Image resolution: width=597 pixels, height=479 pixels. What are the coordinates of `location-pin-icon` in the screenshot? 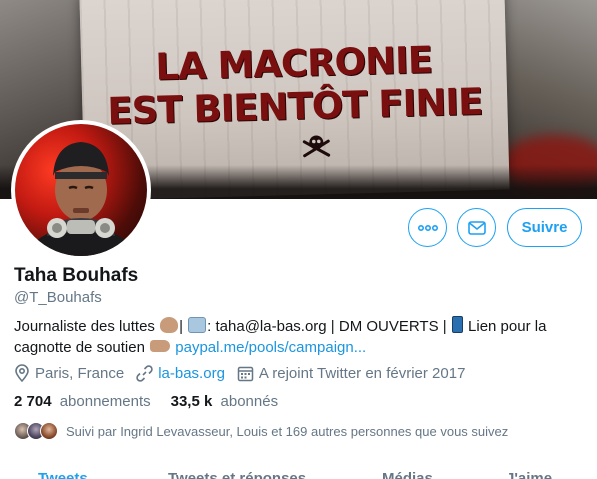 It's located at (22, 373).